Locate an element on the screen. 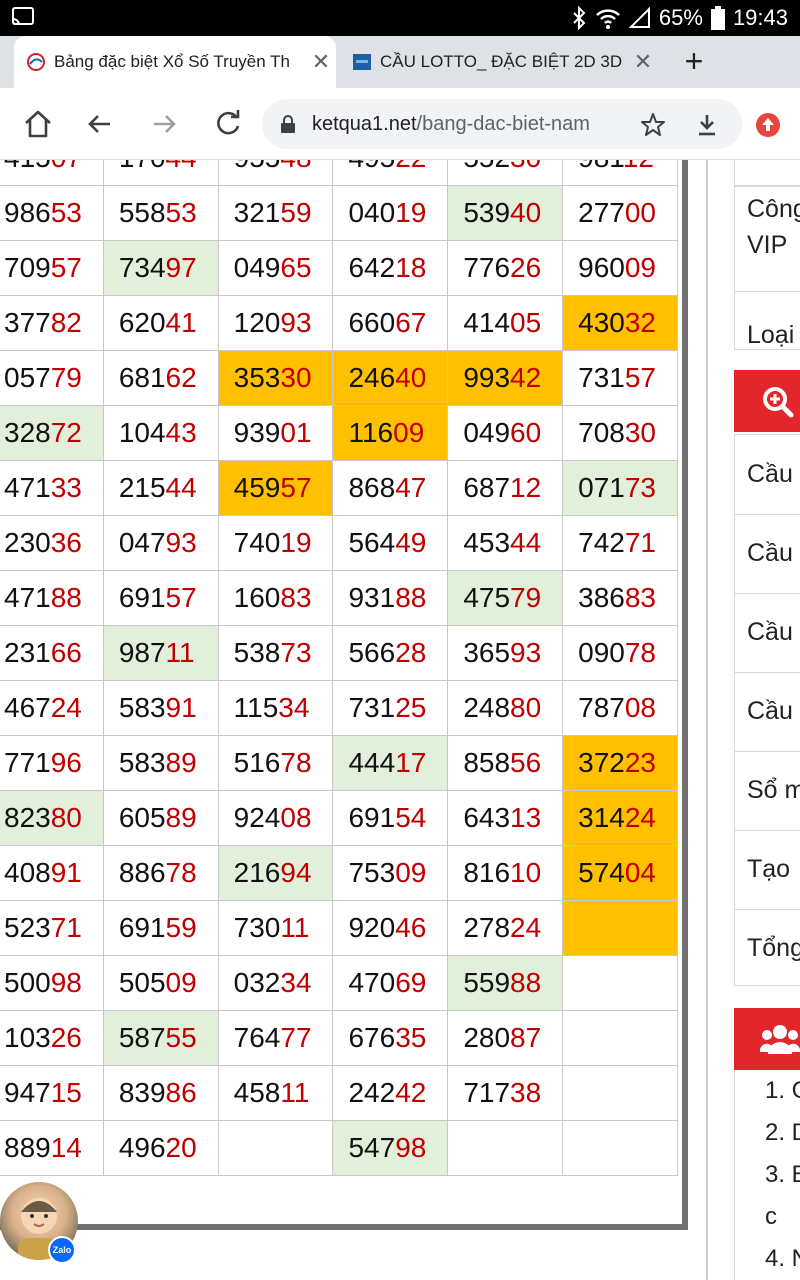  member-list-item: 1. C is located at coordinates (767, 1091).